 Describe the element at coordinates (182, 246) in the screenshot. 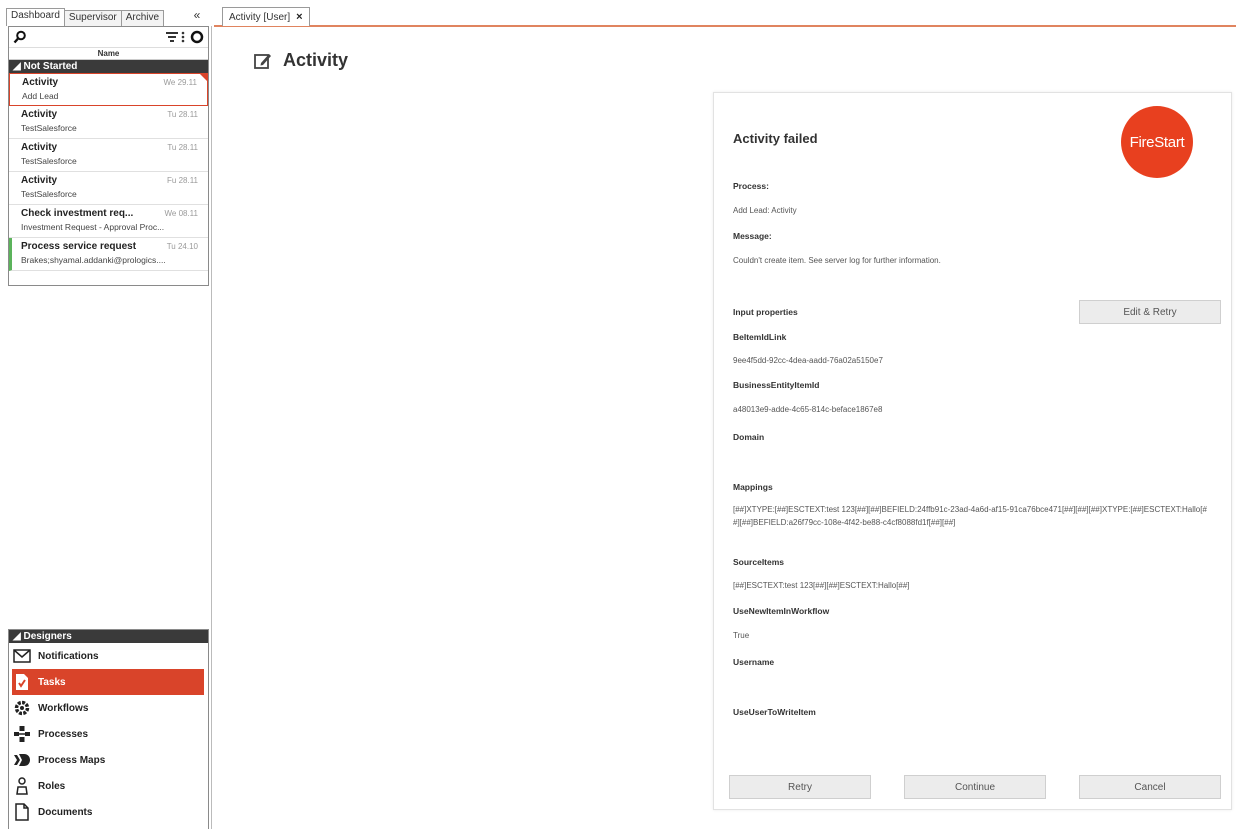

I see `task-date: Tu 24.10` at that location.